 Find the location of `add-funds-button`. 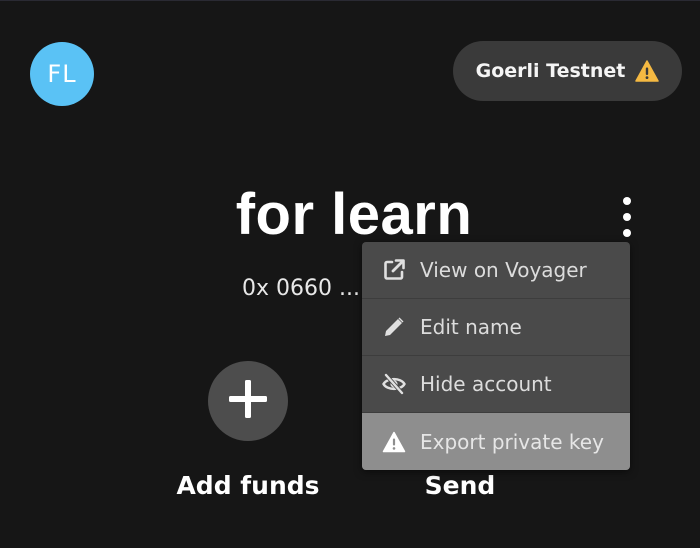

add-funds-button is located at coordinates (248, 401).